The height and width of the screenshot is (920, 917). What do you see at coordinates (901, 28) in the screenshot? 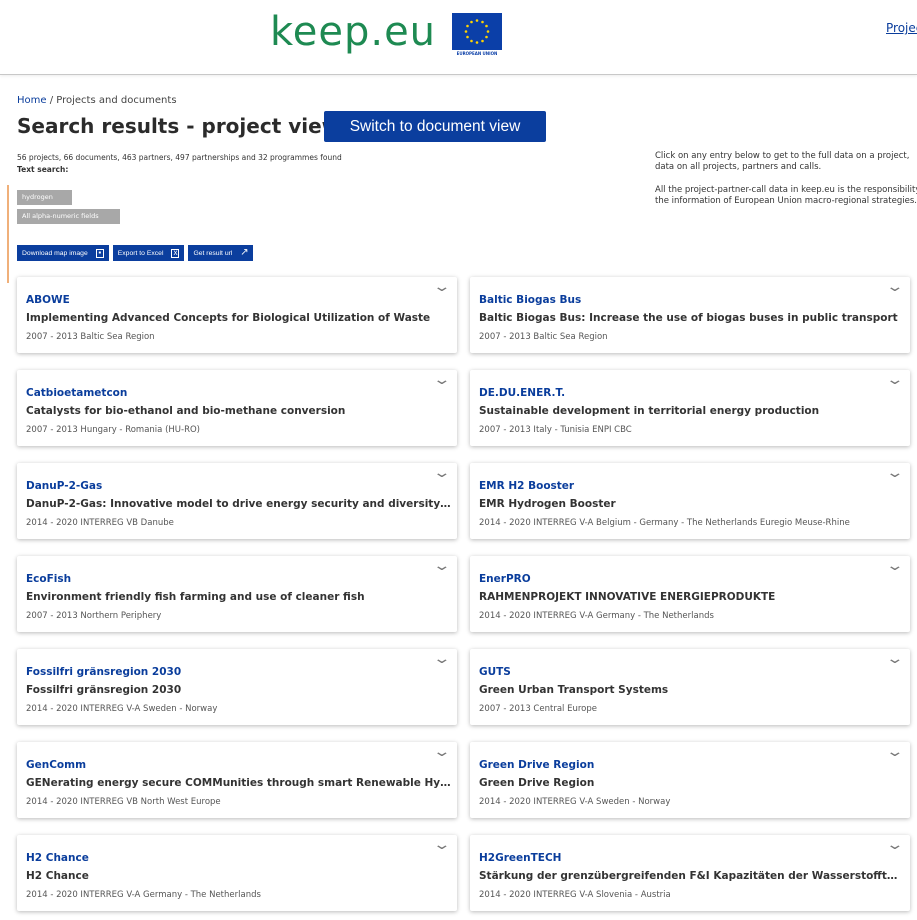
I see `nav-link-projects: Projects` at bounding box center [901, 28].